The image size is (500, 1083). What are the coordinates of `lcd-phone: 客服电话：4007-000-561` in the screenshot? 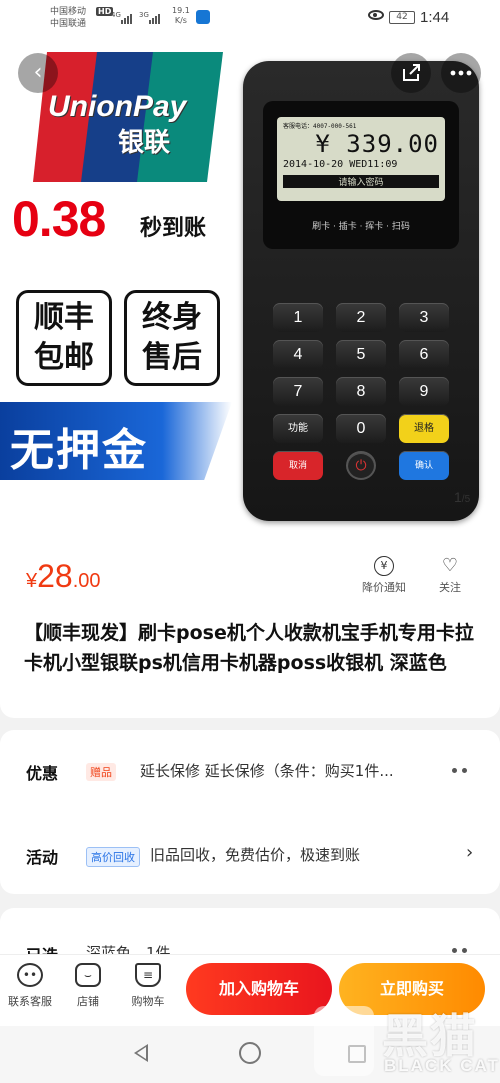 It's located at (320, 126).